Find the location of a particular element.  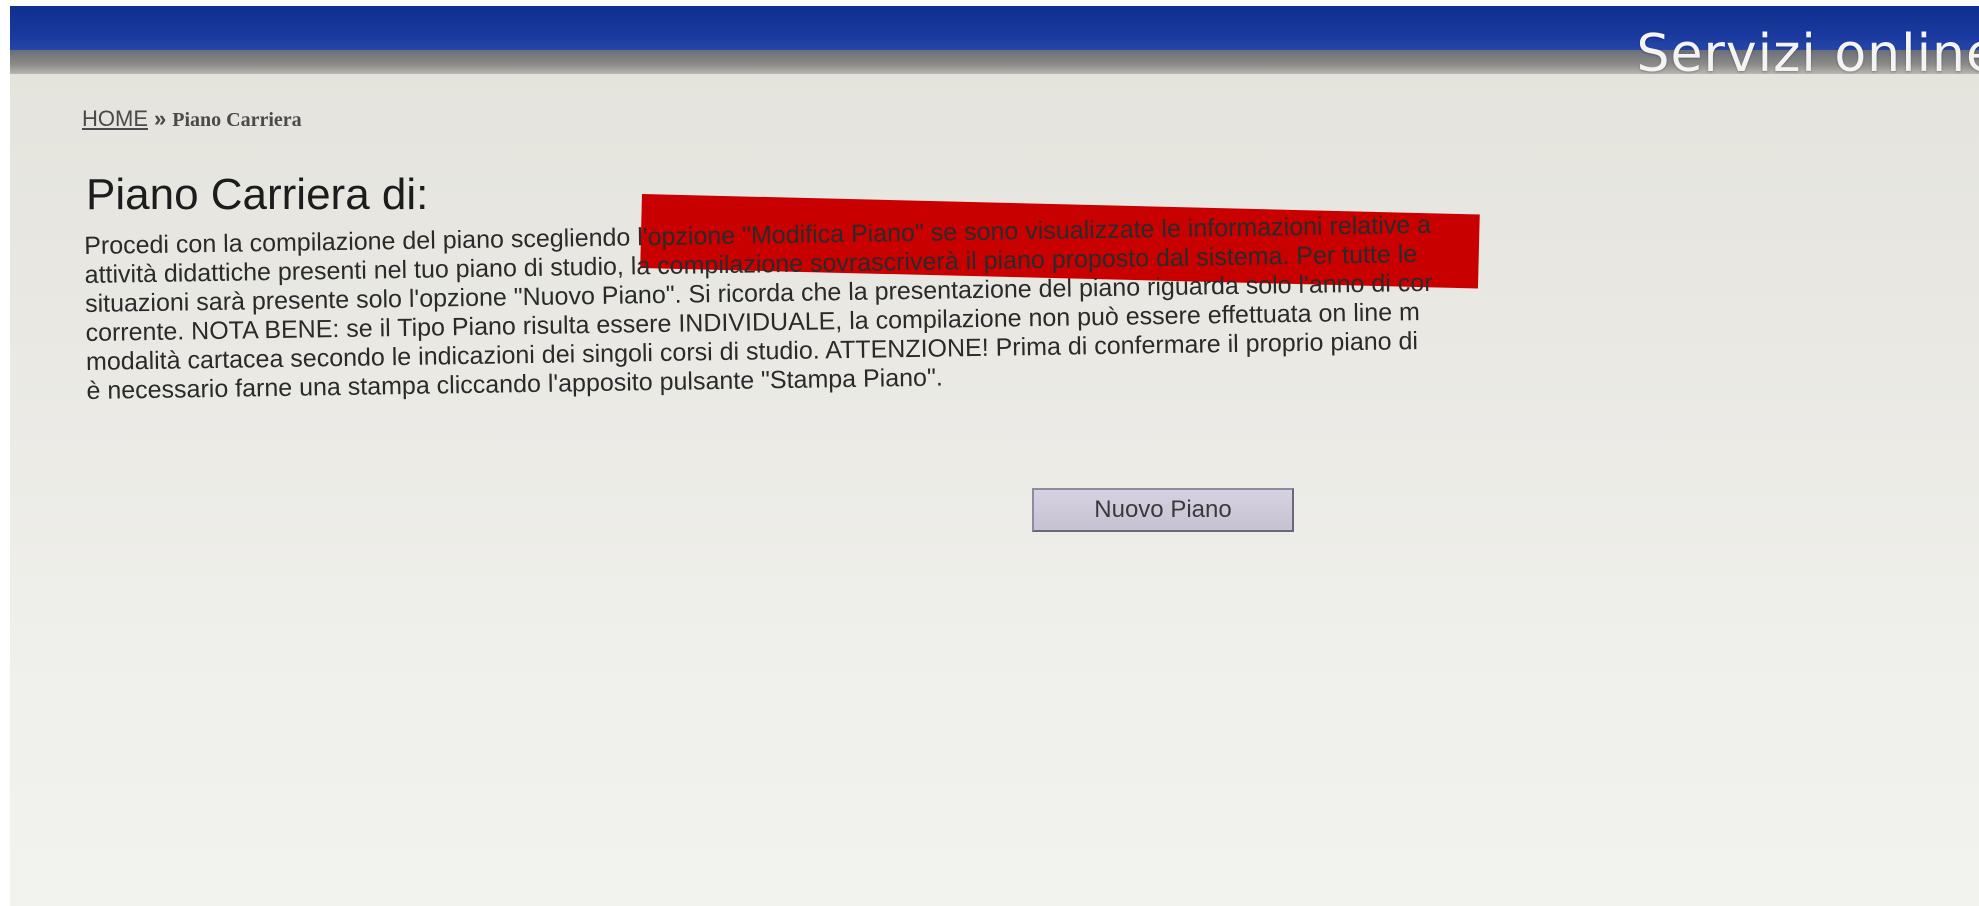

new-plan-button: Nuovo Piano is located at coordinates (1163, 510).